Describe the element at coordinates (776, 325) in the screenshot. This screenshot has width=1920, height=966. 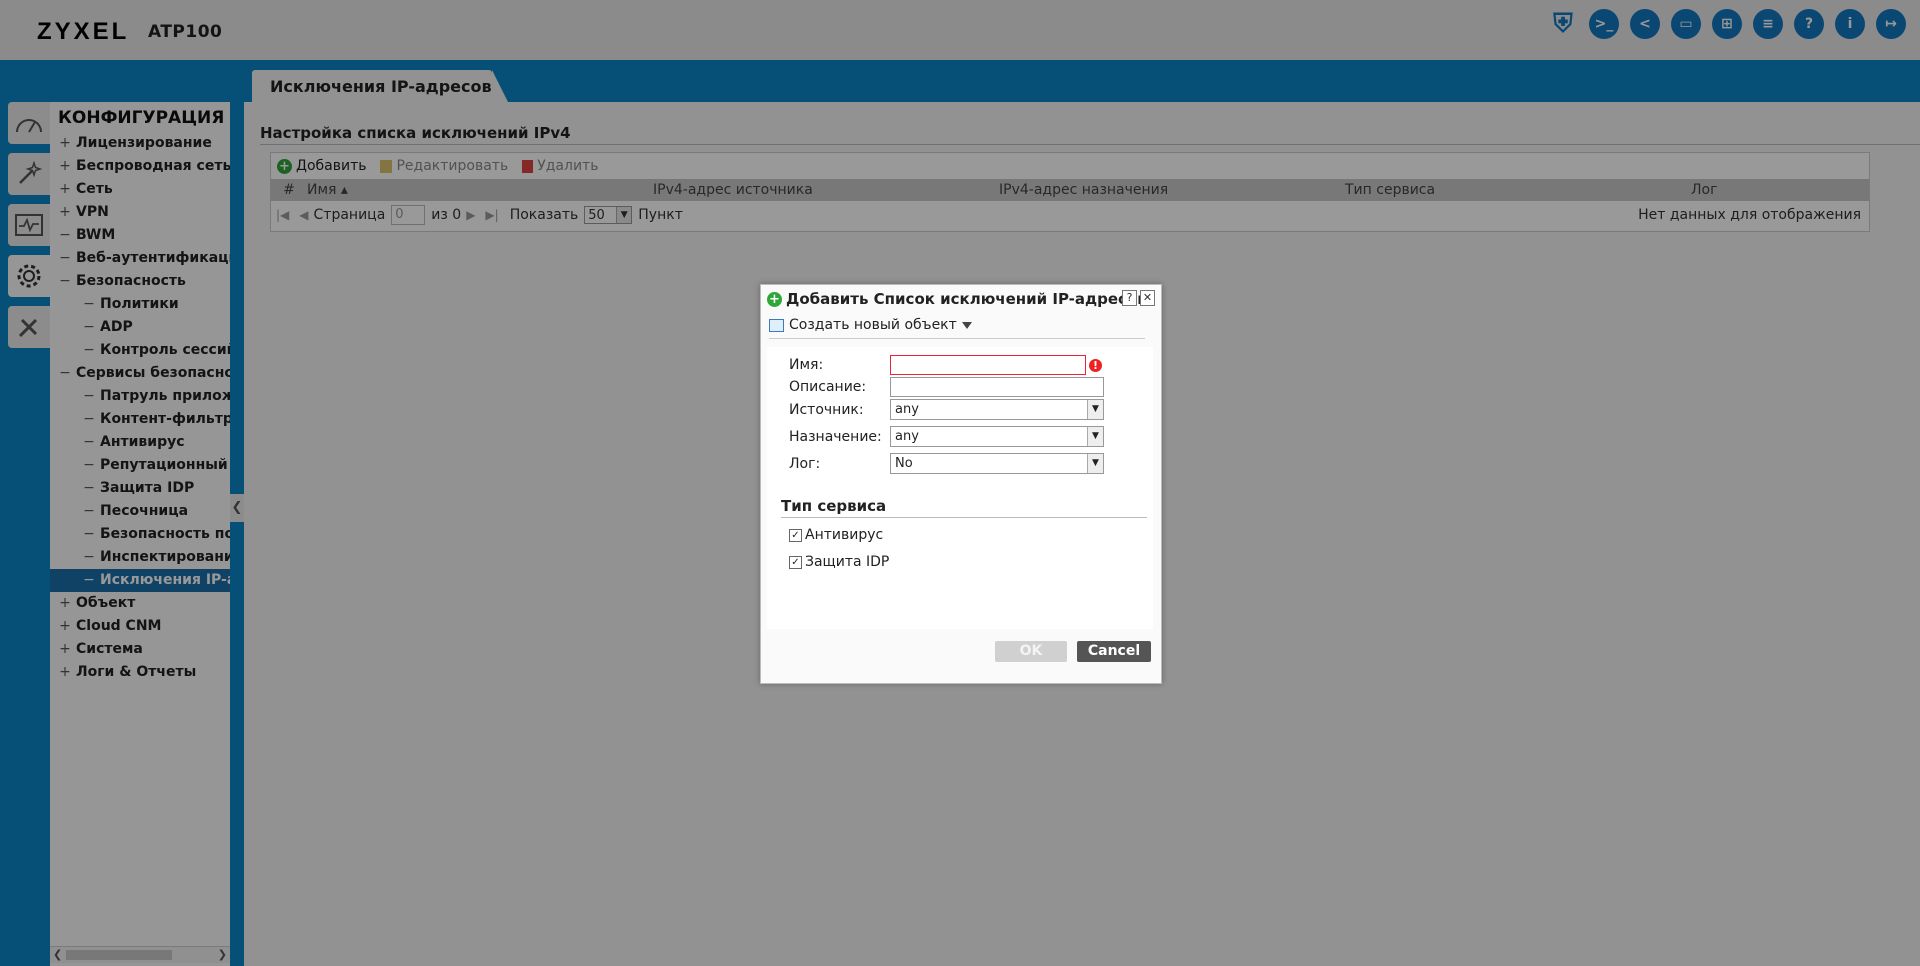
I see `object-icon` at that location.